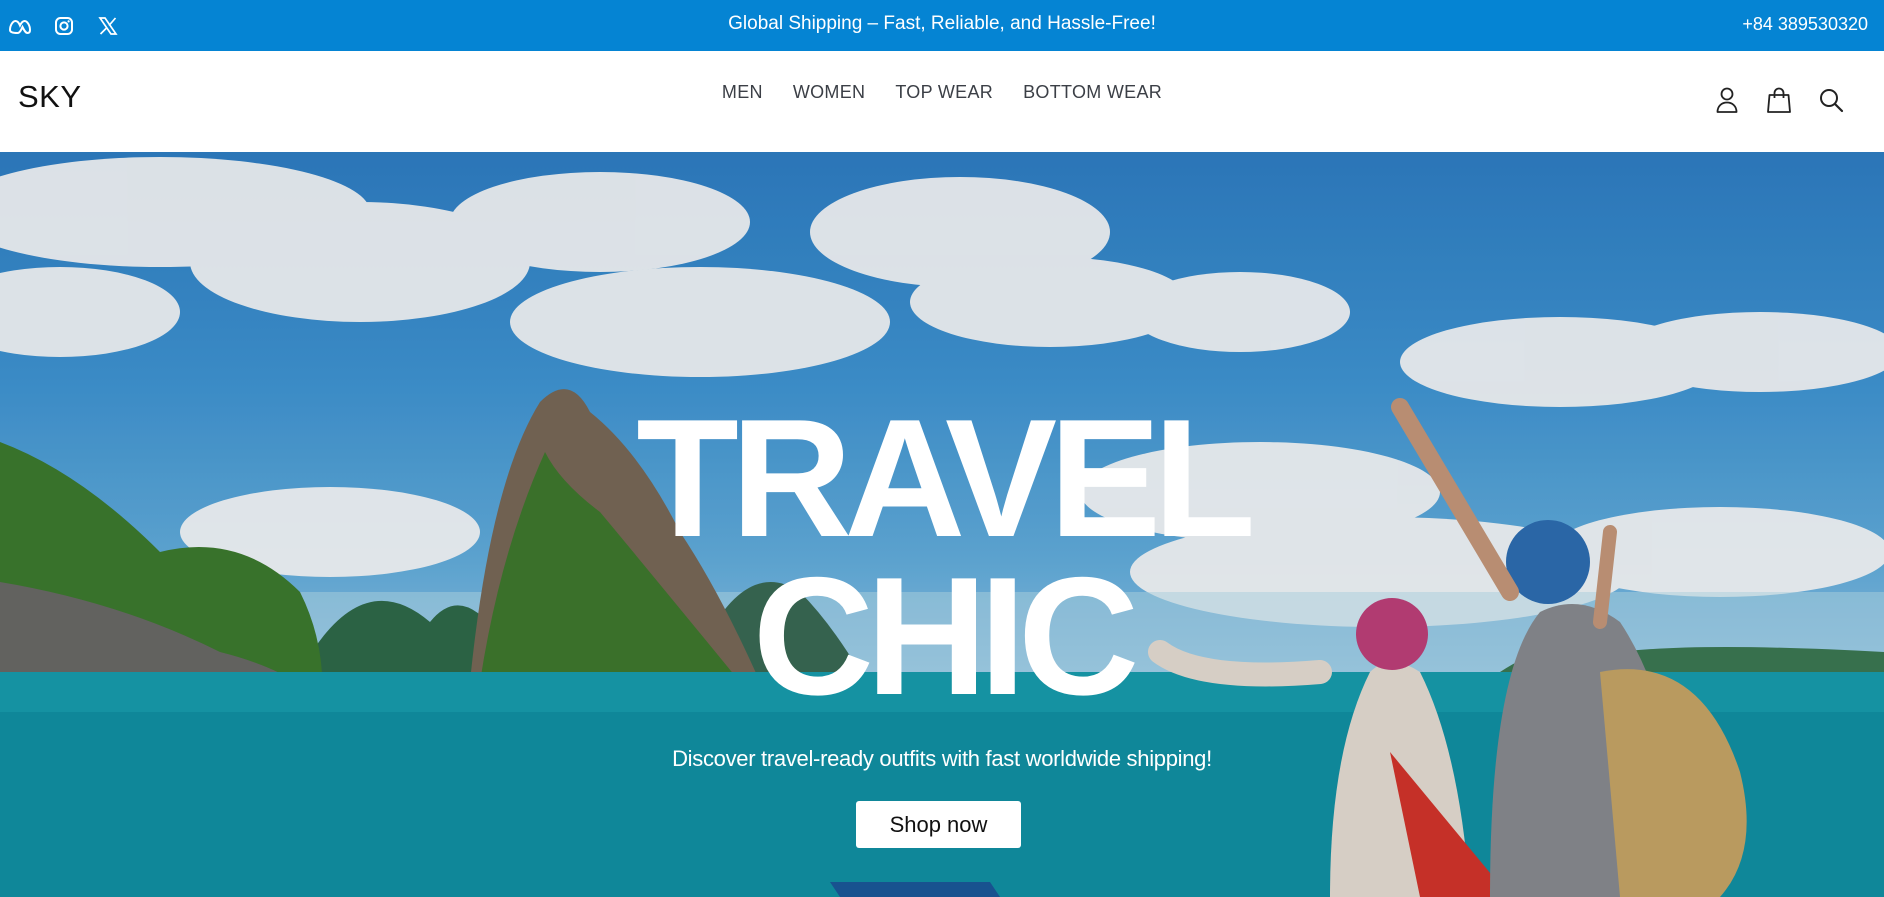  I want to click on main-nav: MEN WOMEN TOP WEAR BOTTOM WEAR, so click(942, 92).